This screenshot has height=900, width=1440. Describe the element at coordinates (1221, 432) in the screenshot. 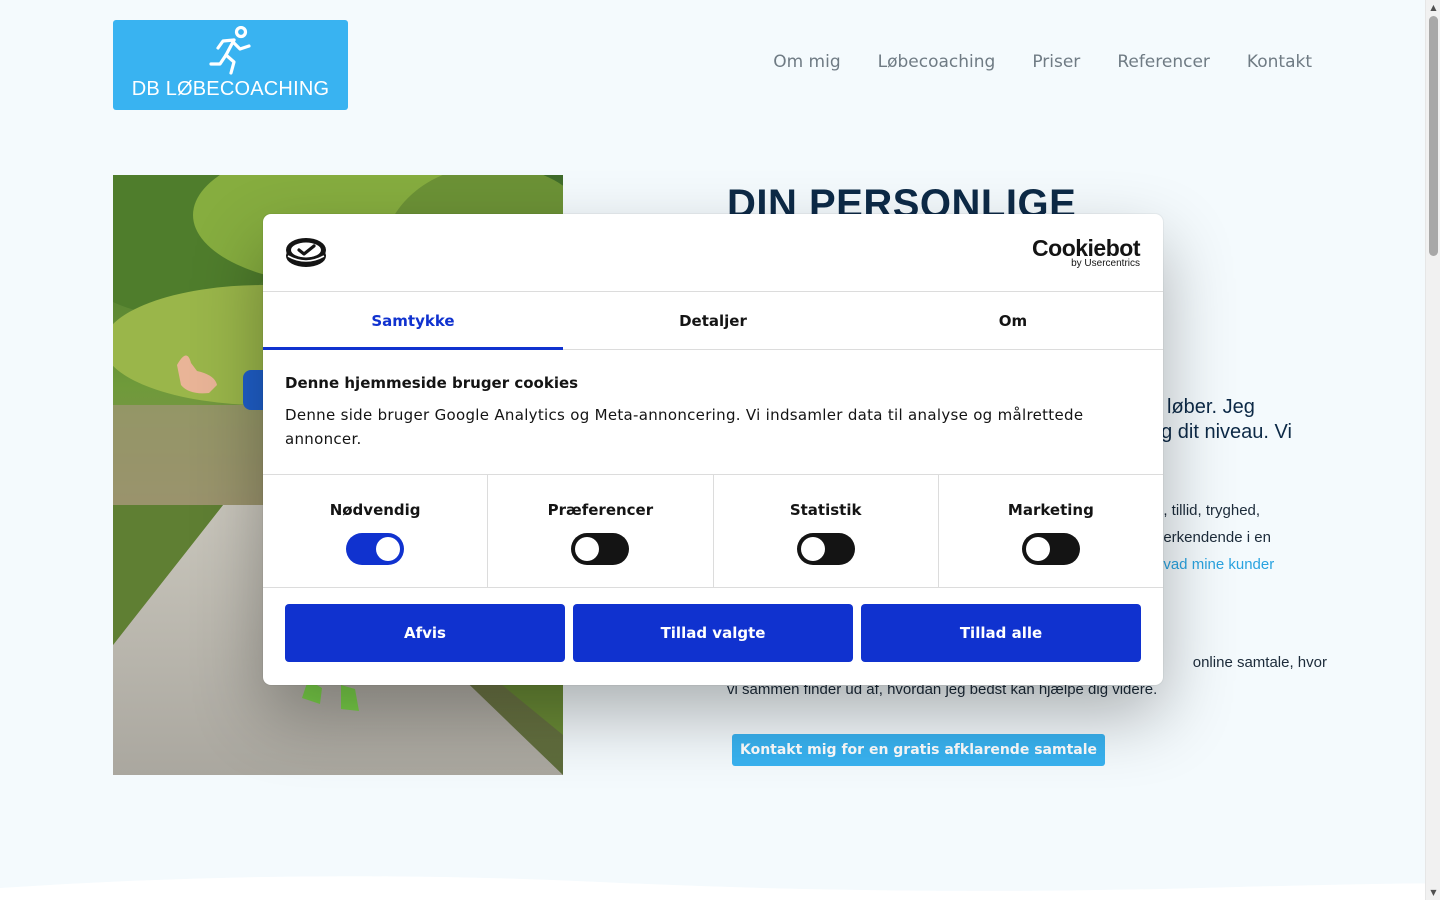

I see `hero-lead-fragment-2: og dit niveau. Vi` at that location.